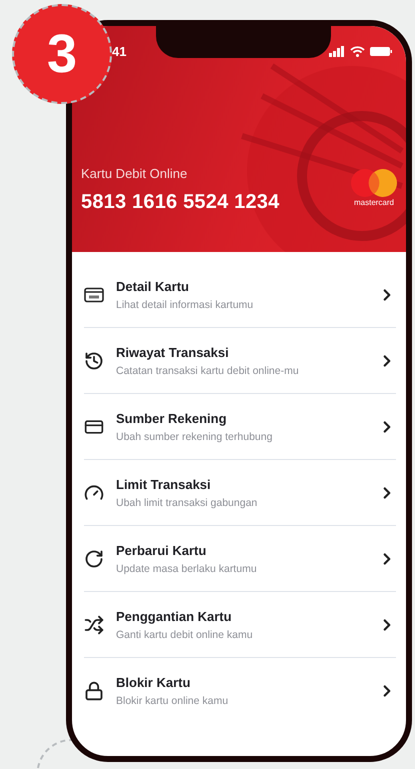 The image size is (415, 769). Describe the element at coordinates (337, 51) in the screenshot. I see `signal-icon` at that location.